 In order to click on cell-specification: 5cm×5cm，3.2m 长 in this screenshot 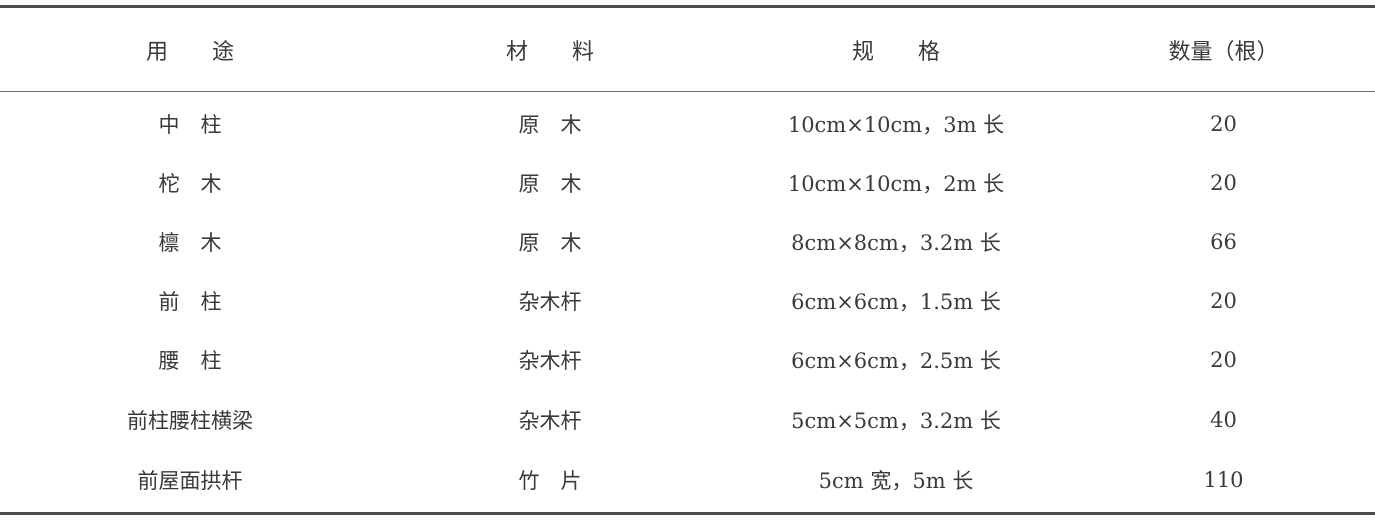, I will do `click(896, 421)`.